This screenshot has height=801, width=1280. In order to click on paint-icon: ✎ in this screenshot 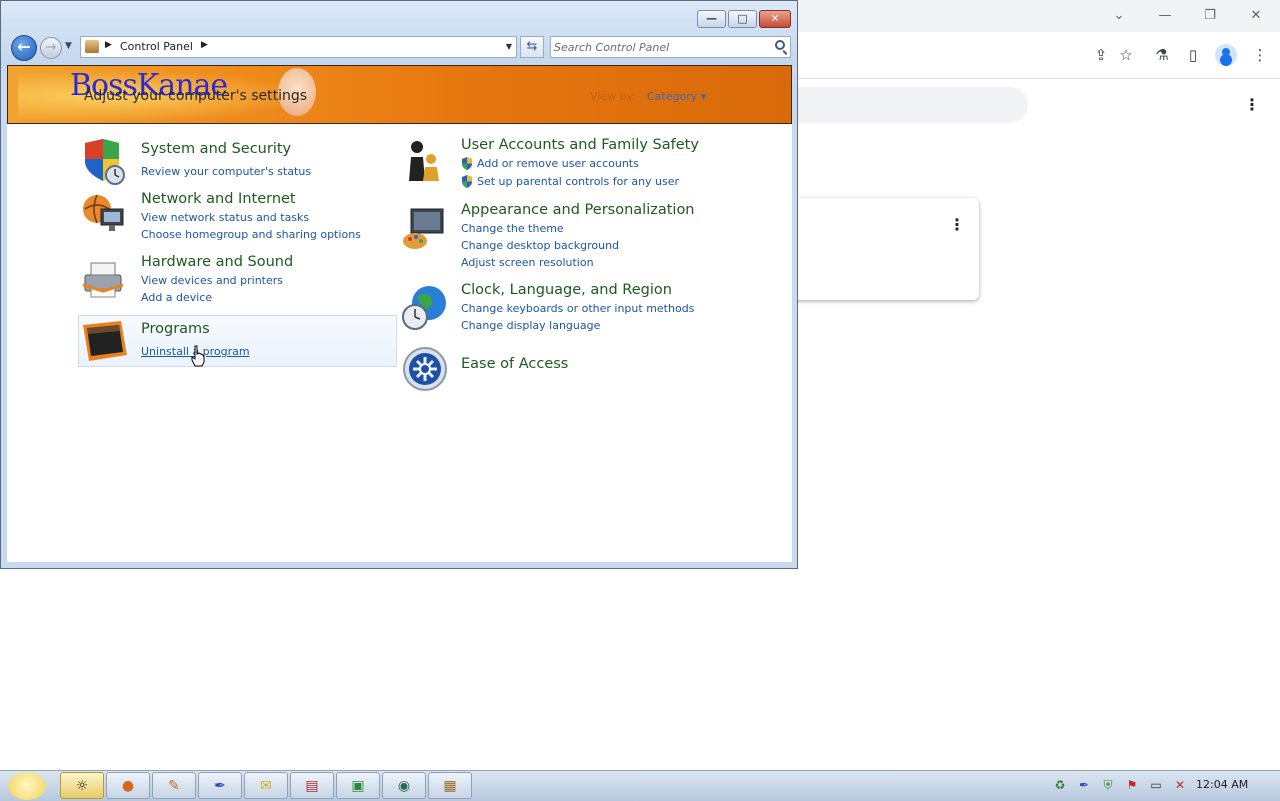, I will do `click(174, 786)`.